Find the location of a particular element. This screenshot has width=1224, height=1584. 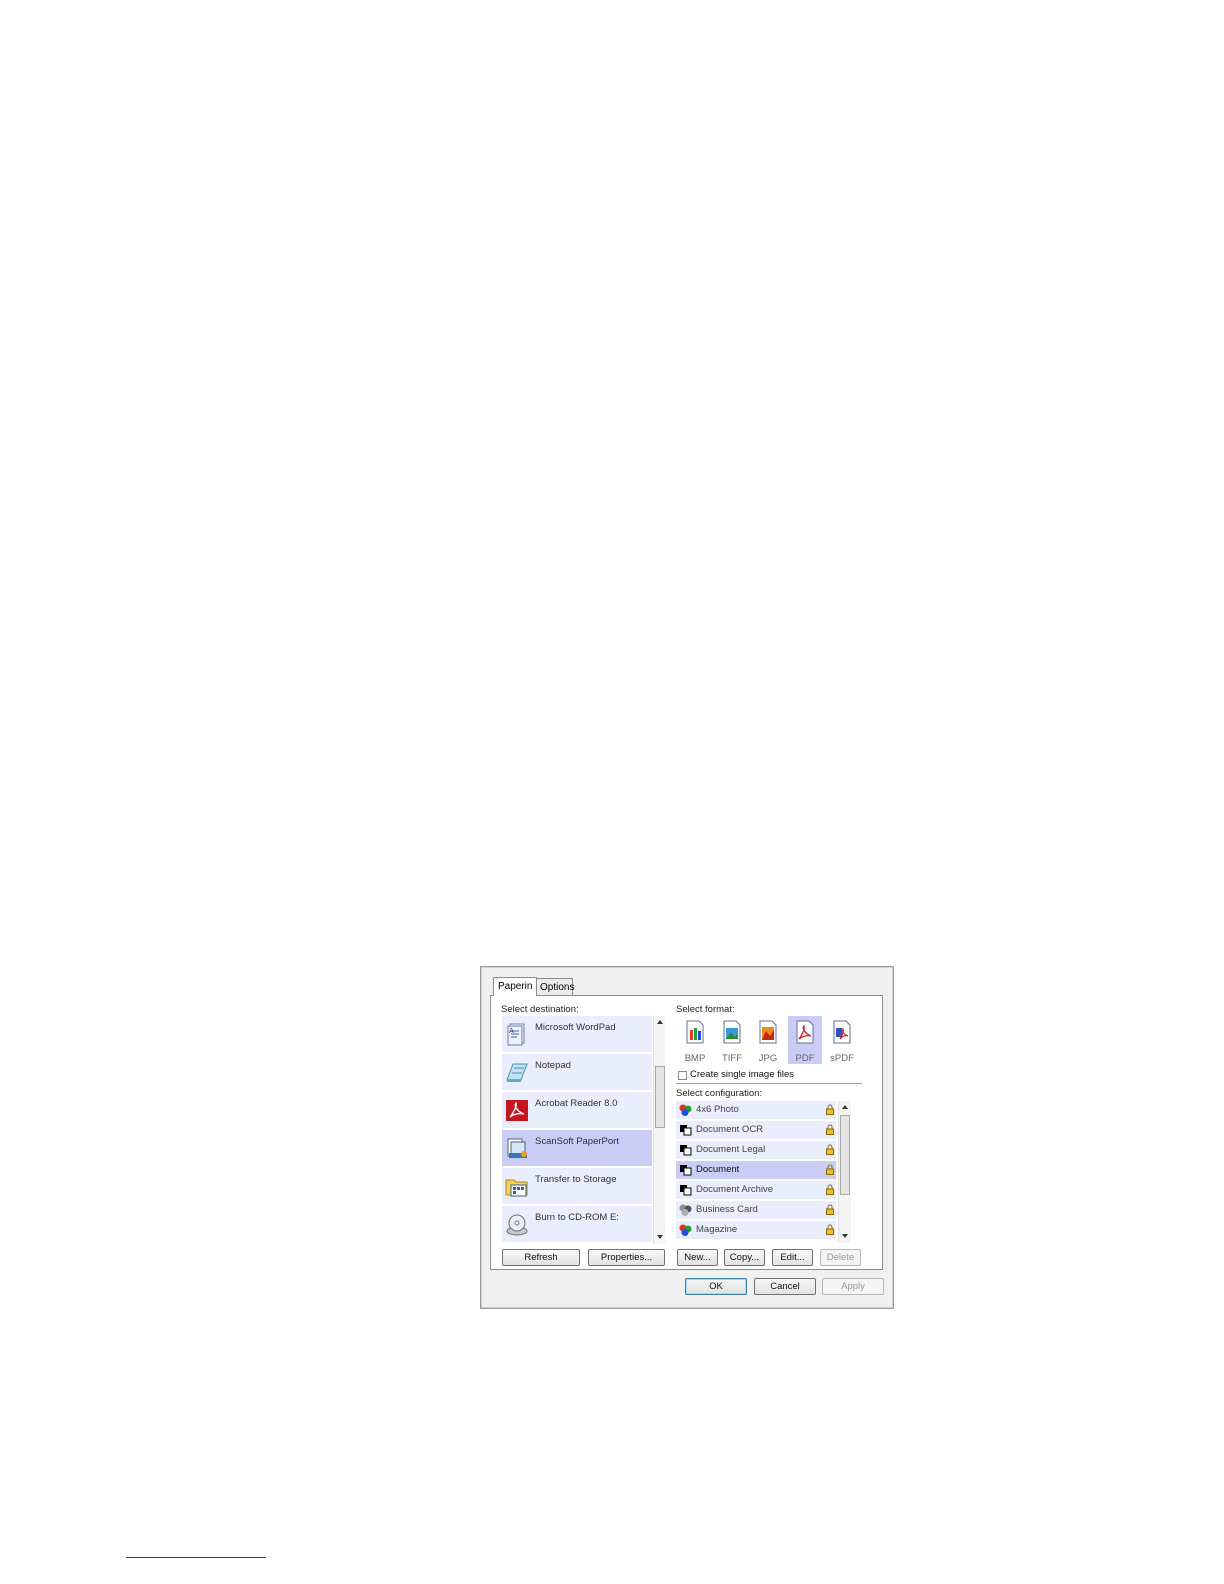

spdf-icon is located at coordinates (842, 1032).